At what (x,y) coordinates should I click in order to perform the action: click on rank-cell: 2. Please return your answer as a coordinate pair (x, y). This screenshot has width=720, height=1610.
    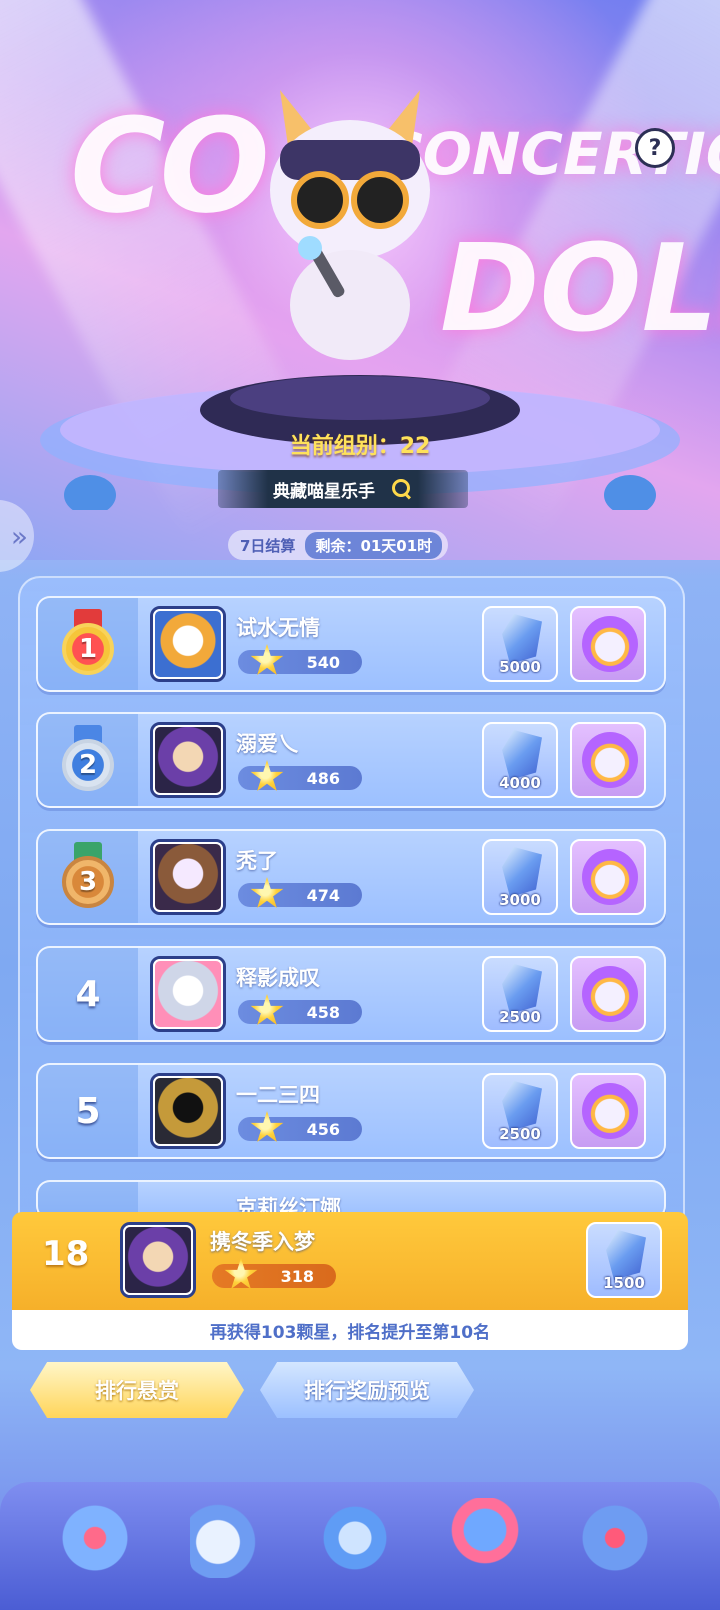
    Looking at the image, I should click on (88, 760).